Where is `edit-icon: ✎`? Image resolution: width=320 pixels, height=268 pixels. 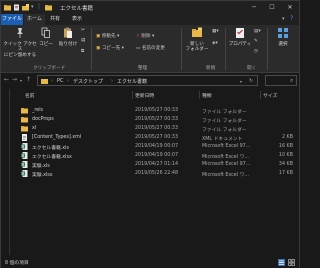 edit-icon: ✎ is located at coordinates (256, 41).